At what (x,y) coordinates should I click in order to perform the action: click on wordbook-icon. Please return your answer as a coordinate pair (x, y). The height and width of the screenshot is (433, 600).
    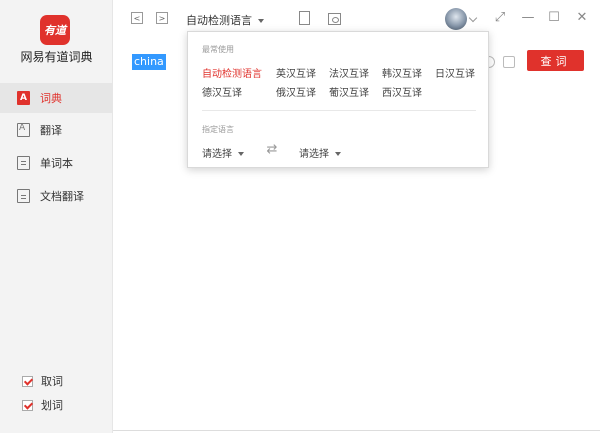
    Looking at the image, I should click on (23, 163).